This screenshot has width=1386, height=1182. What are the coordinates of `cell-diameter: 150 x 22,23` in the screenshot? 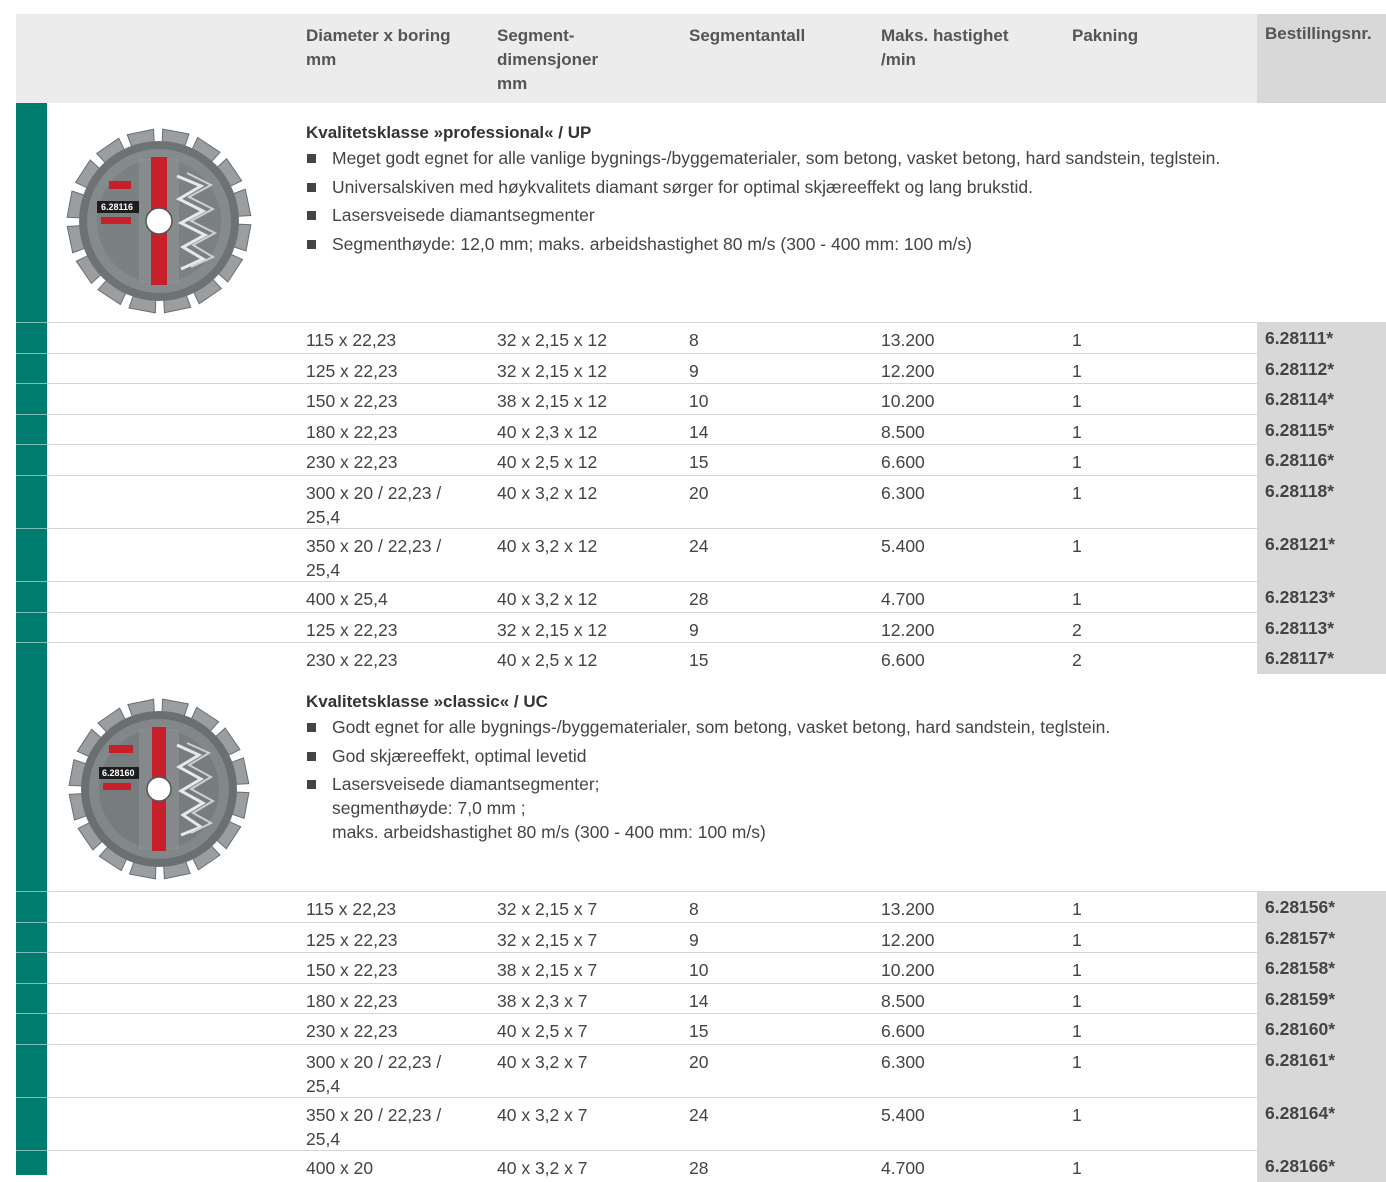 It's located at (352, 970).